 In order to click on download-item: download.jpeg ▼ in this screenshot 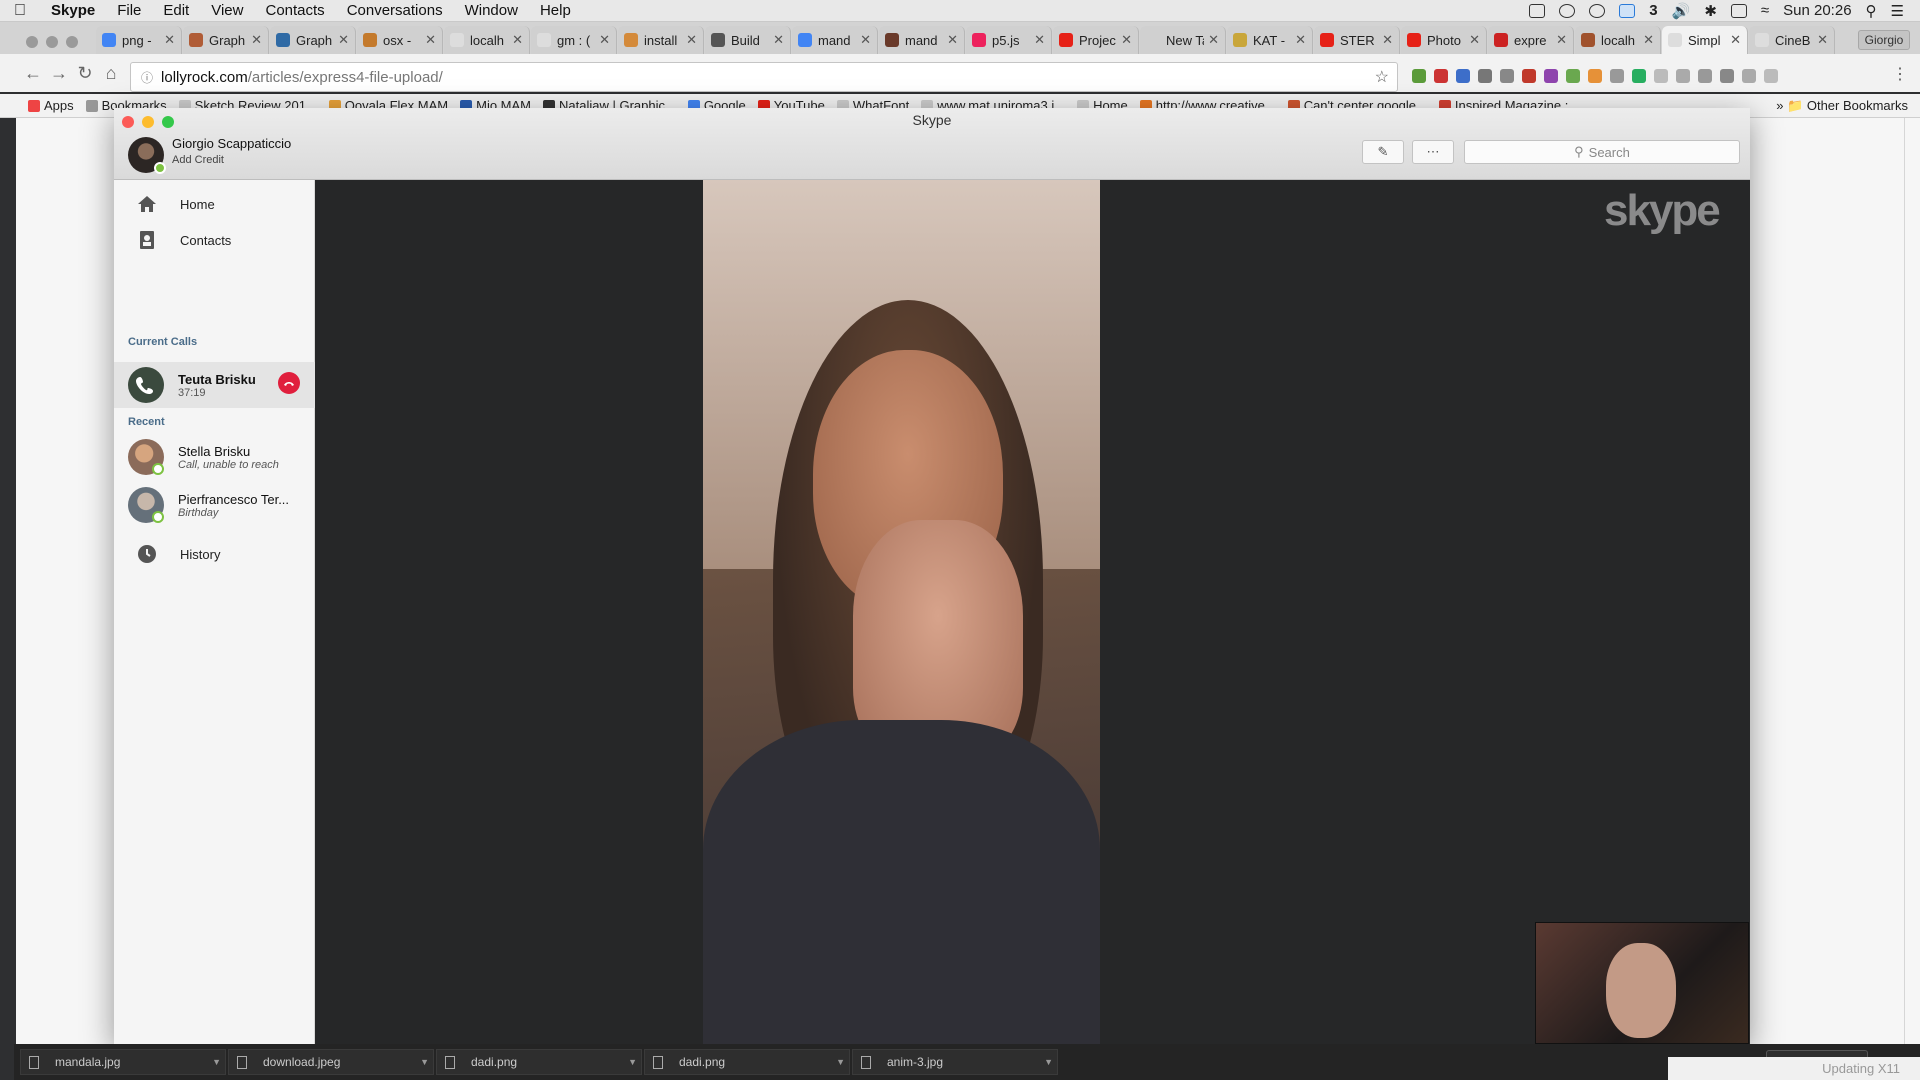, I will do `click(331, 1062)`.